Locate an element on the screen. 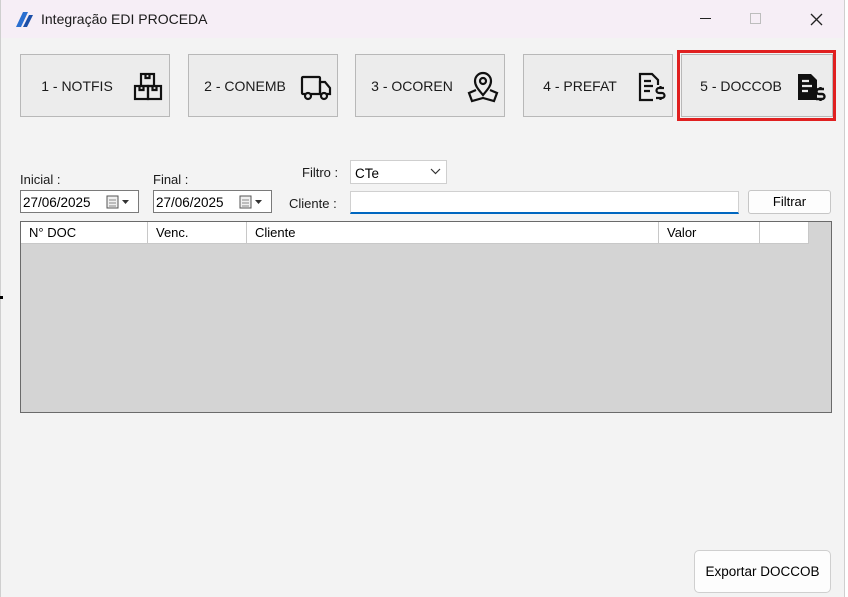 The width and height of the screenshot is (848, 597). module-button-ocoren: 3 - OCOREN is located at coordinates (430, 85).